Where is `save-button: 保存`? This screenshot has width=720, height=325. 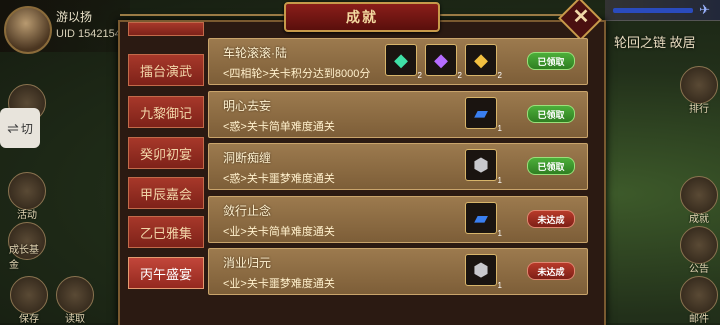
save-button: 保存 is located at coordinates (29, 300).